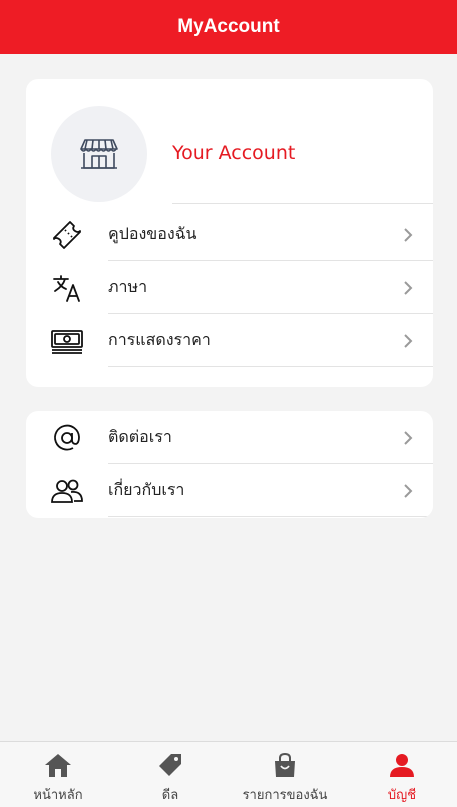 This screenshot has width=457, height=807. What do you see at coordinates (229, 490) in the screenshot?
I see `menu-item-about: เกี่ยวกับเรา` at bounding box center [229, 490].